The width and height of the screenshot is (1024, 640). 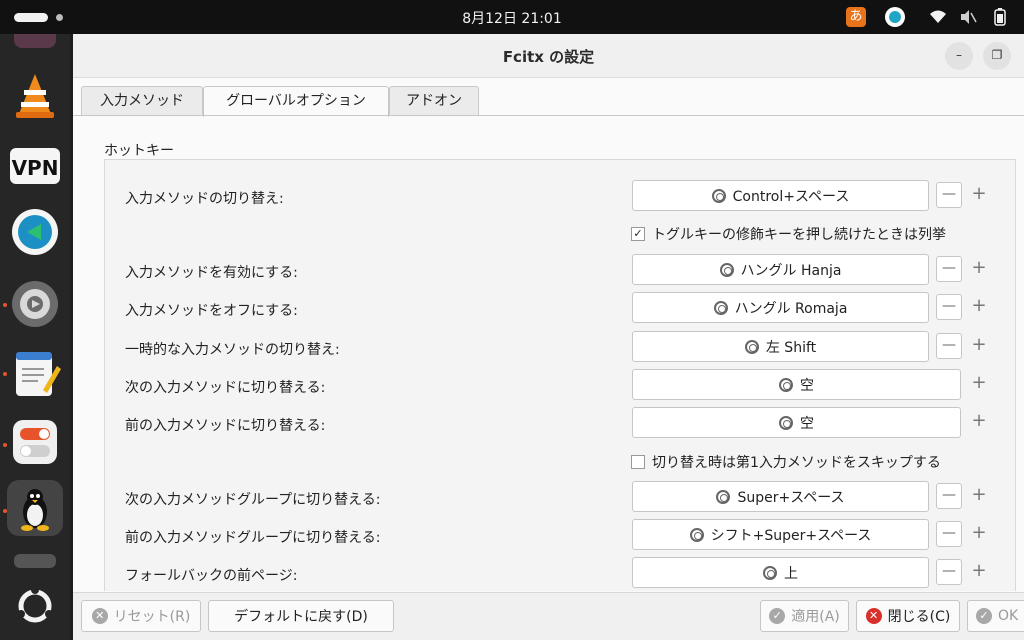 What do you see at coordinates (35, 96) in the screenshot?
I see `vlc-icon` at bounding box center [35, 96].